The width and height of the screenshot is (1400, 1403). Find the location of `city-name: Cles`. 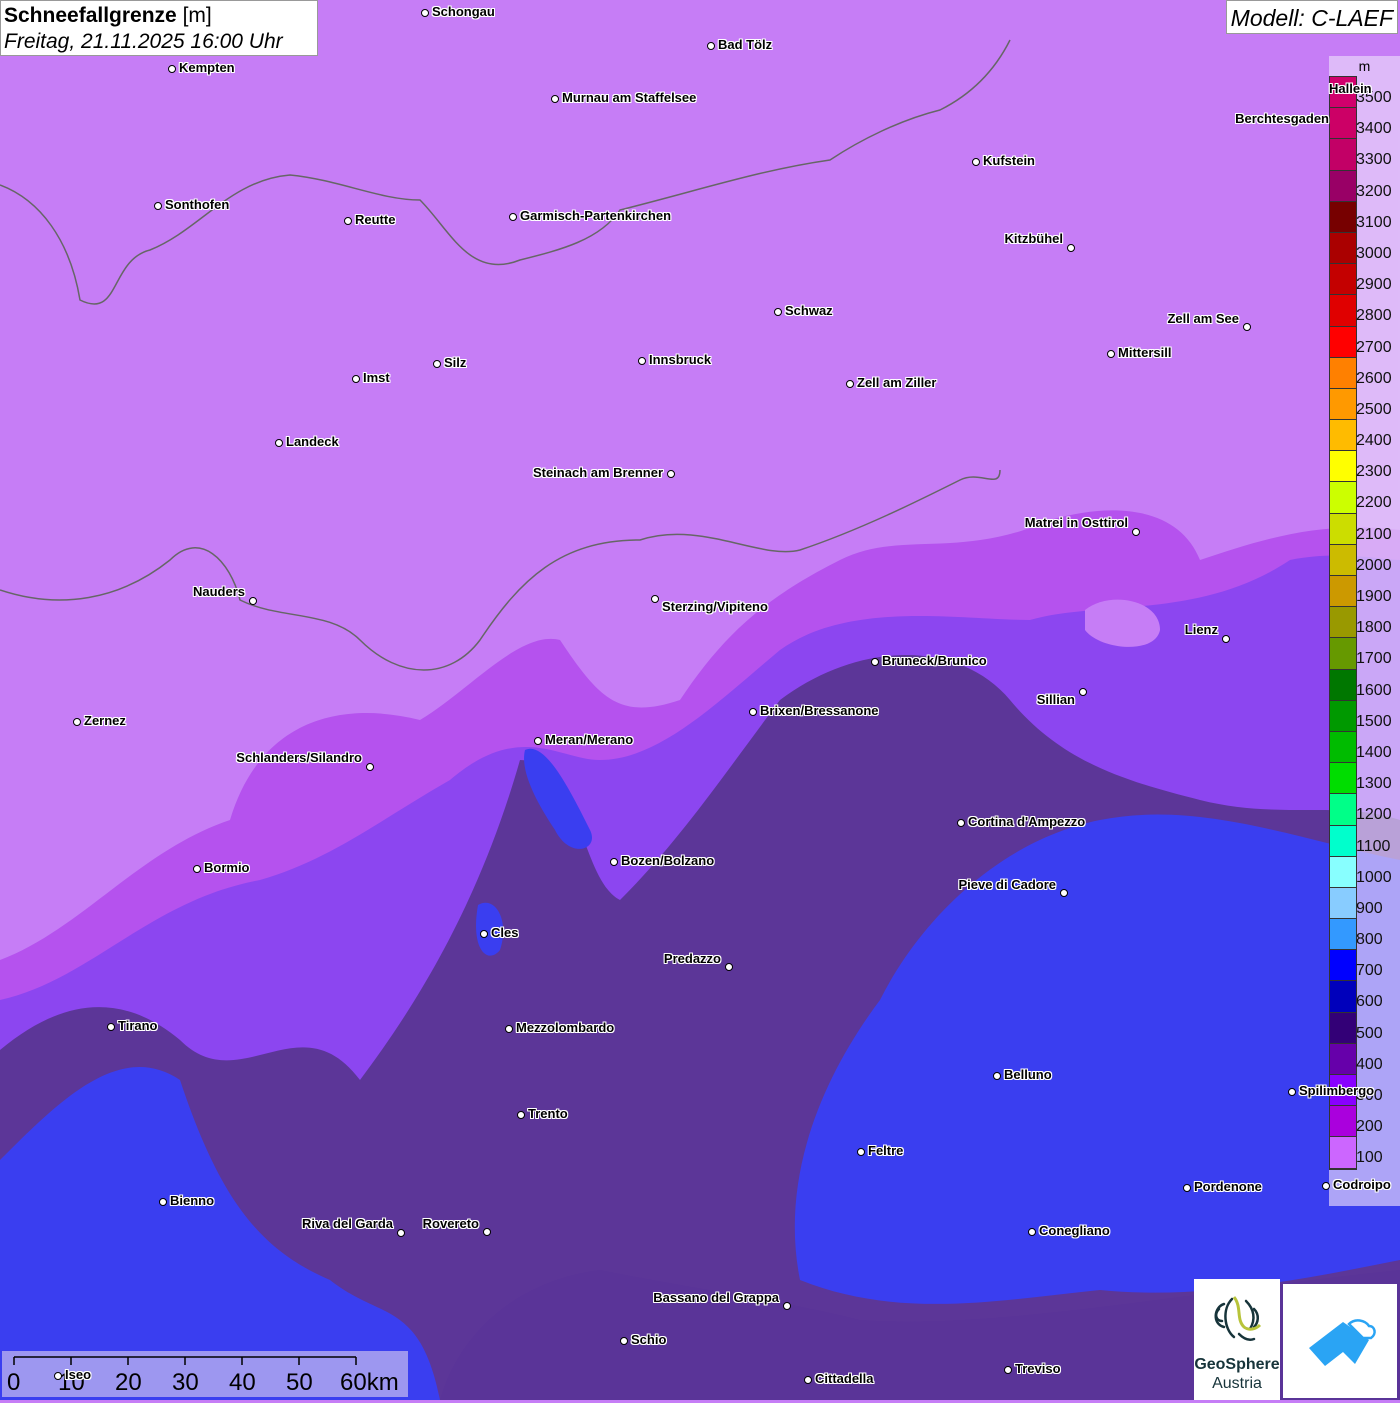

city-name: Cles is located at coordinates (505, 932).